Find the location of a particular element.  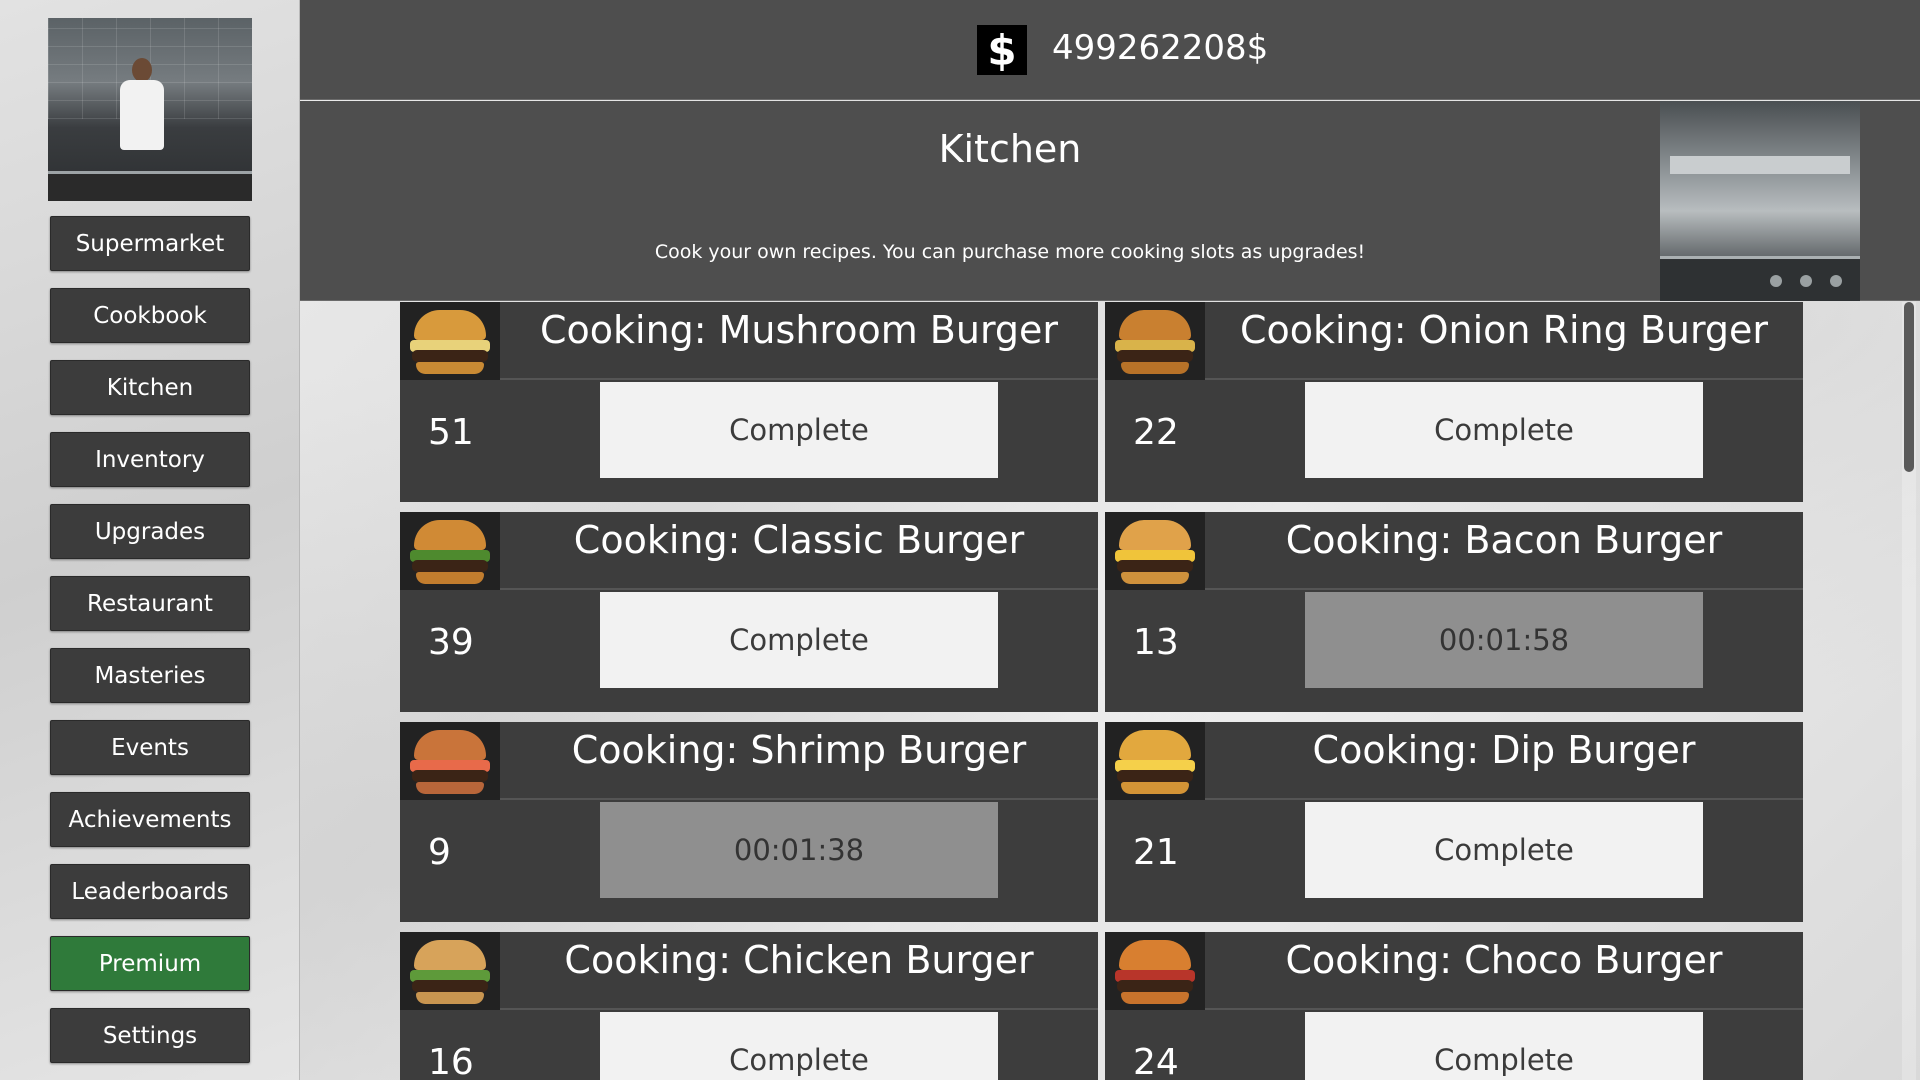

page-title: Kitchen is located at coordinates (1010, 149).